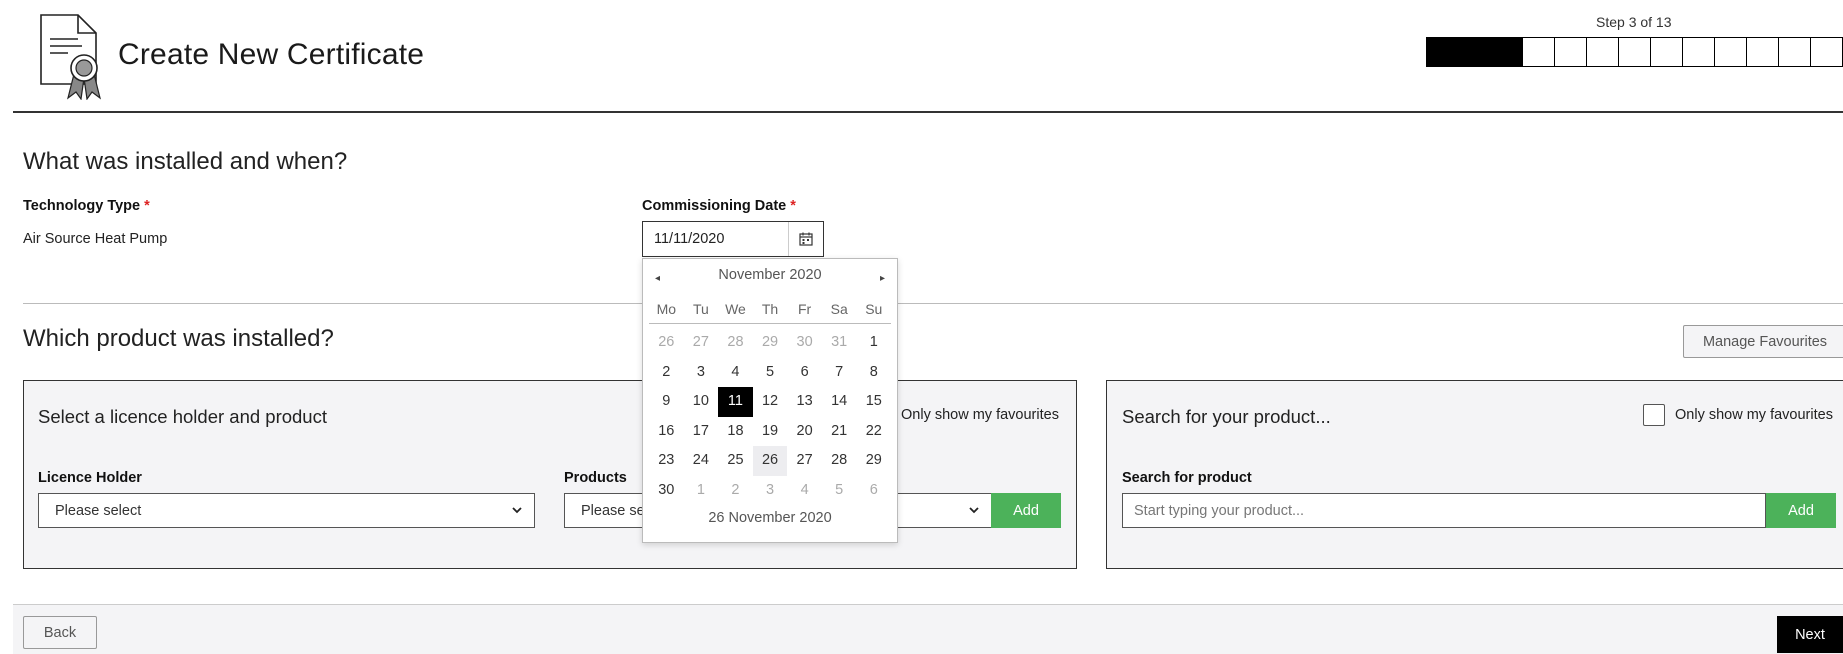 This screenshot has height=654, width=1843. What do you see at coordinates (928, 112) in the screenshot?
I see `header-divider` at bounding box center [928, 112].